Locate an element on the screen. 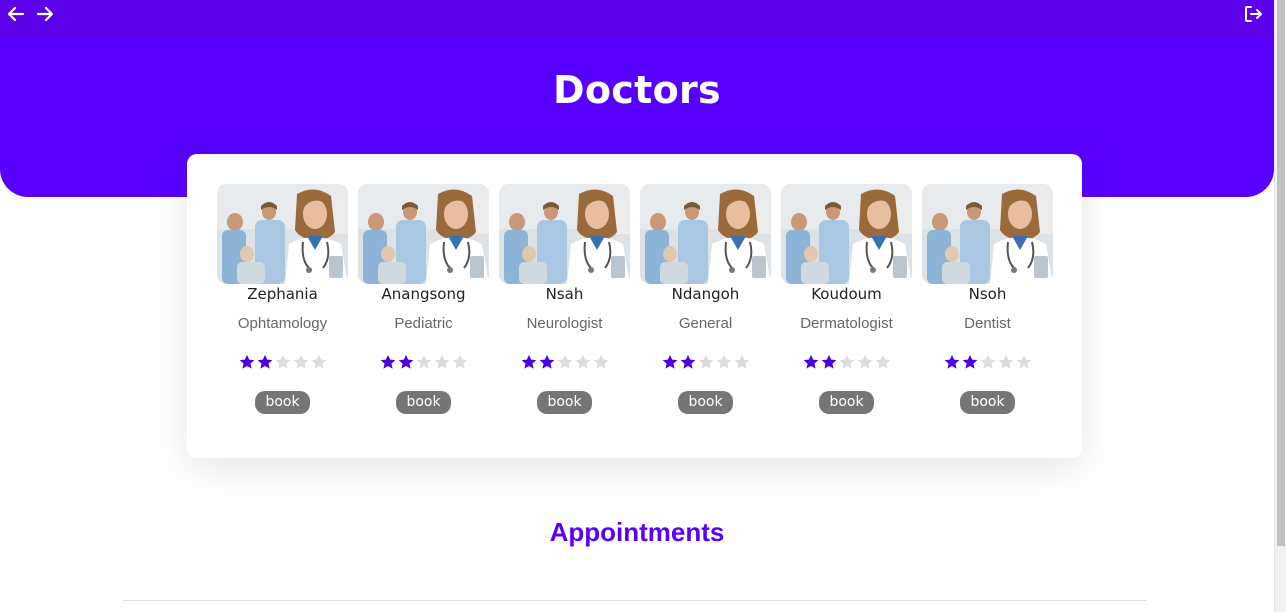  doctor-name: Nsoh is located at coordinates (987, 294).